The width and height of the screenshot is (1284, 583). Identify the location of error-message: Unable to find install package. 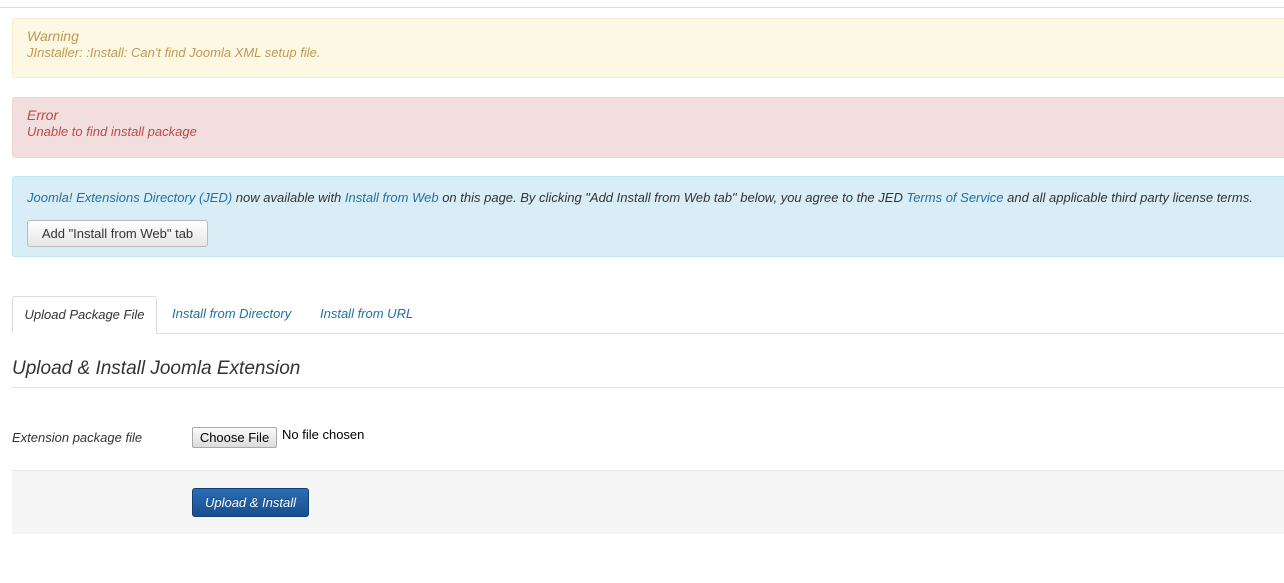
(112, 131).